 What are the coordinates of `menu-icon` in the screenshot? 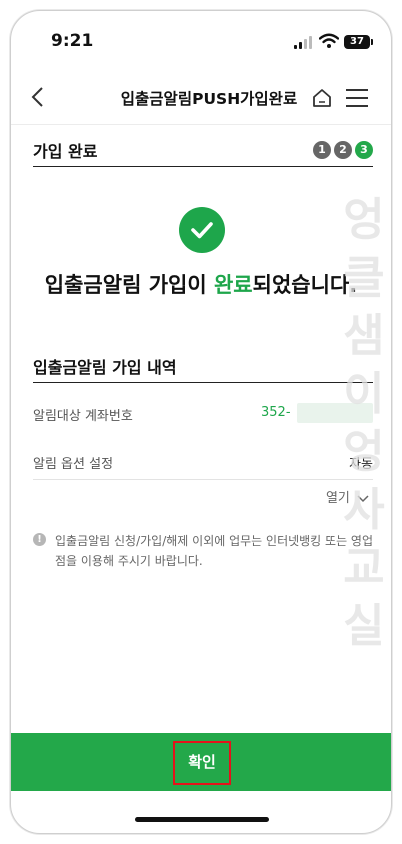 It's located at (357, 98).